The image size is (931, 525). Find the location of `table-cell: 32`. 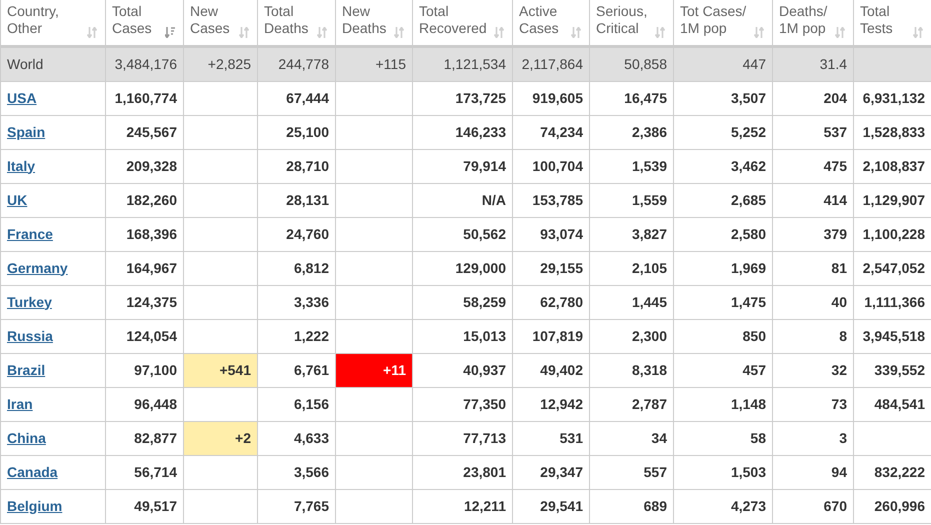

table-cell: 32 is located at coordinates (813, 370).